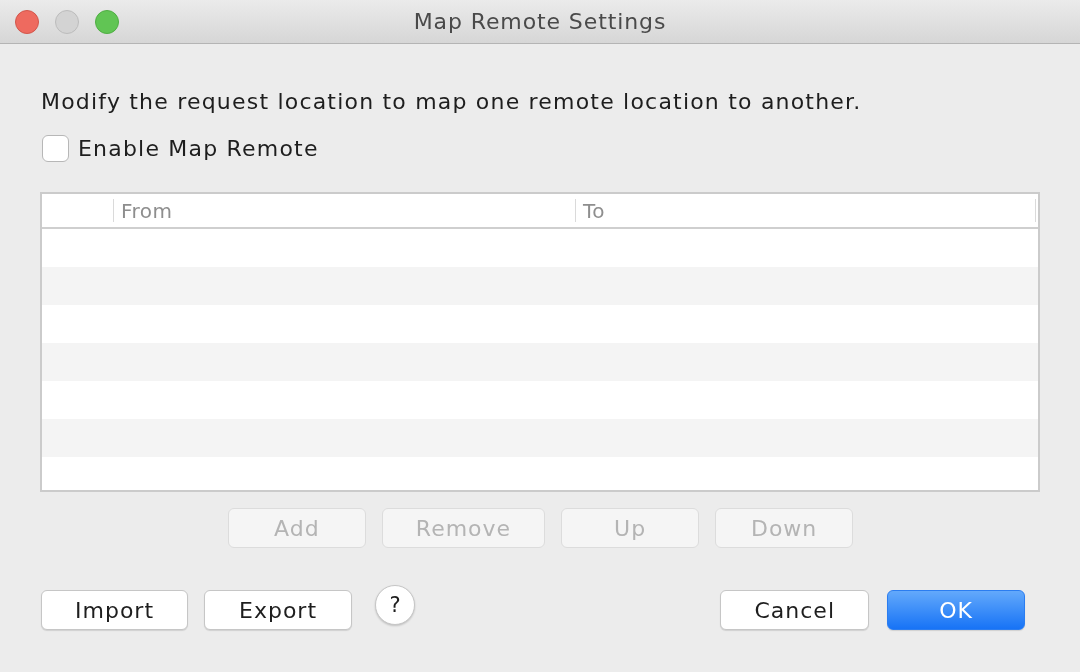  I want to click on window-title: Map Remote Settings, so click(540, 21).